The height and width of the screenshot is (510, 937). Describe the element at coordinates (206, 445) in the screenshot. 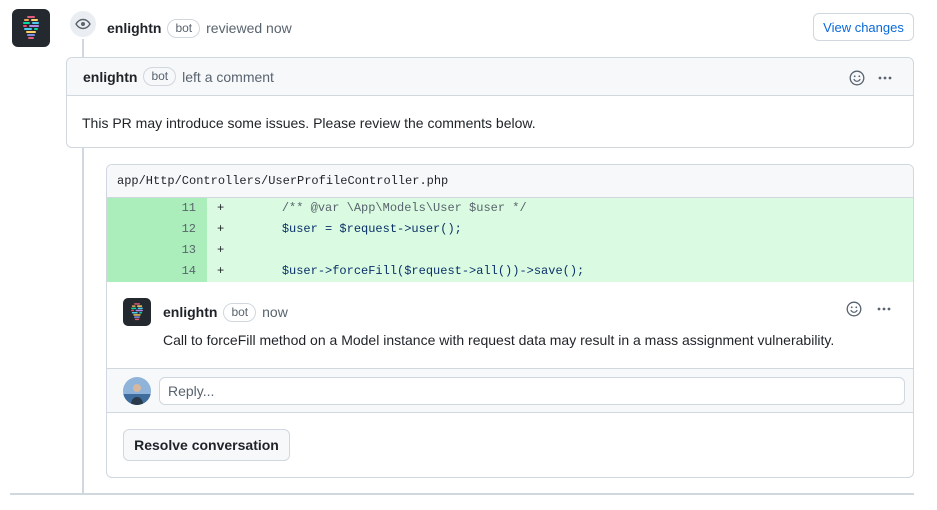

I see `resolve-conversation-button: Resolve conversation` at that location.